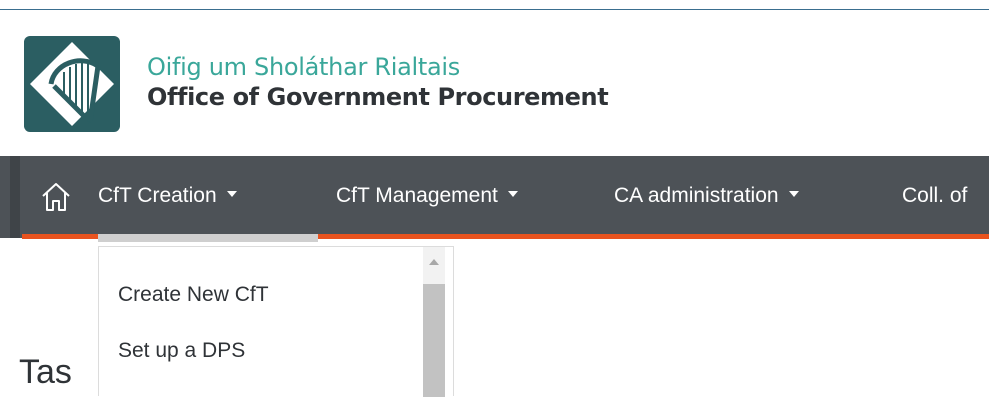 This screenshot has height=397, width=989. Describe the element at coordinates (276, 321) in the screenshot. I see `cft-creation-dropdown: Create New CfT Set up a DPS` at that location.